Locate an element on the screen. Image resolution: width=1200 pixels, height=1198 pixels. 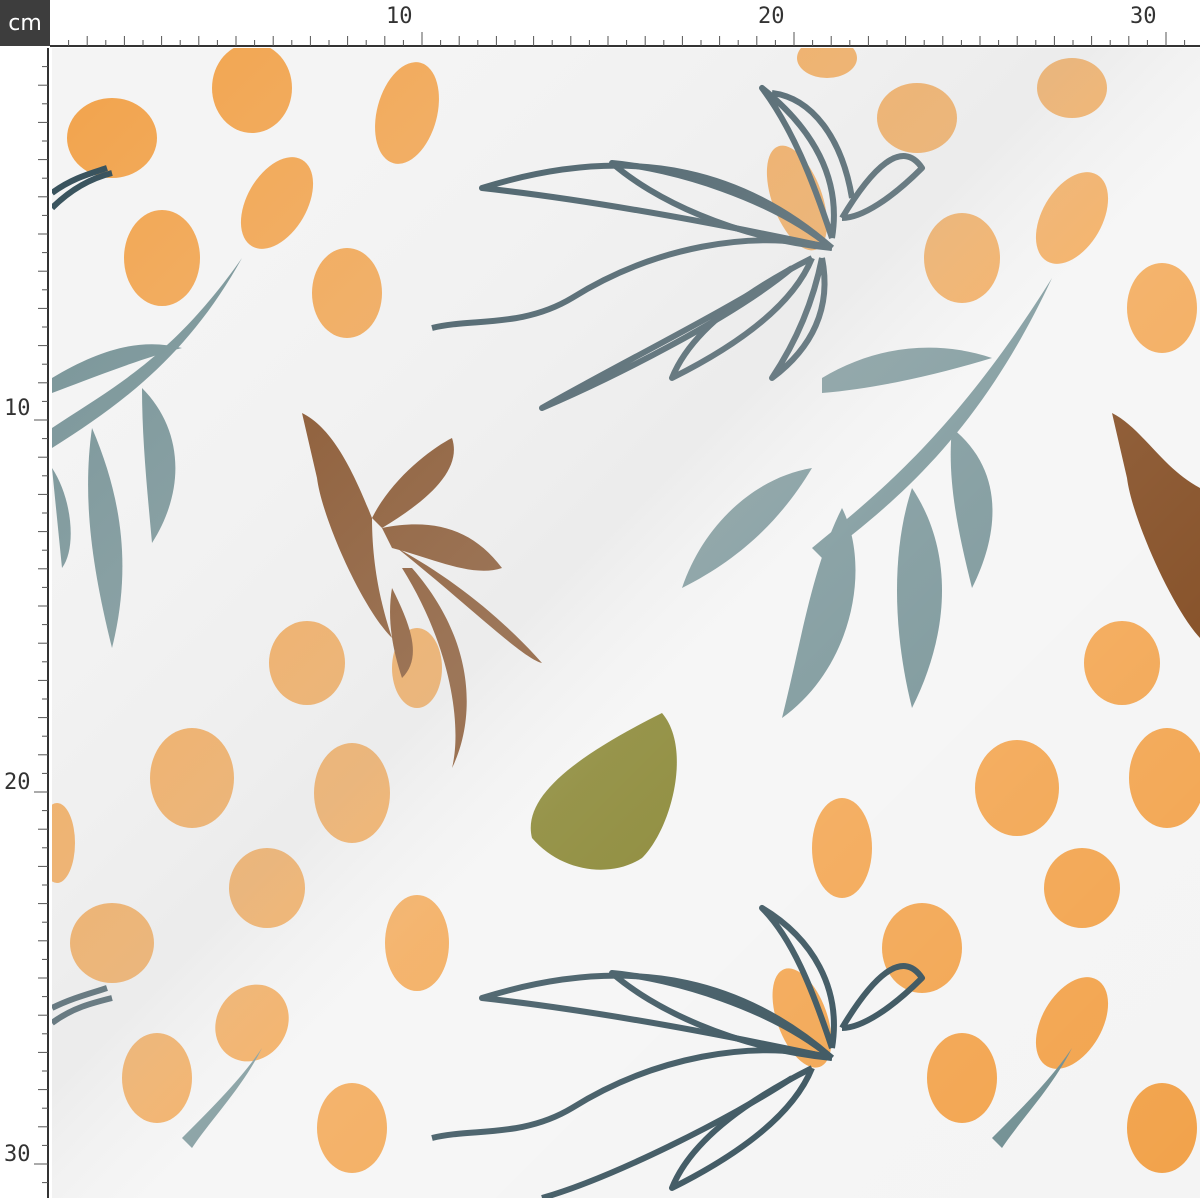
top-ruler-label-30: 30 is located at coordinates (1143, 16).